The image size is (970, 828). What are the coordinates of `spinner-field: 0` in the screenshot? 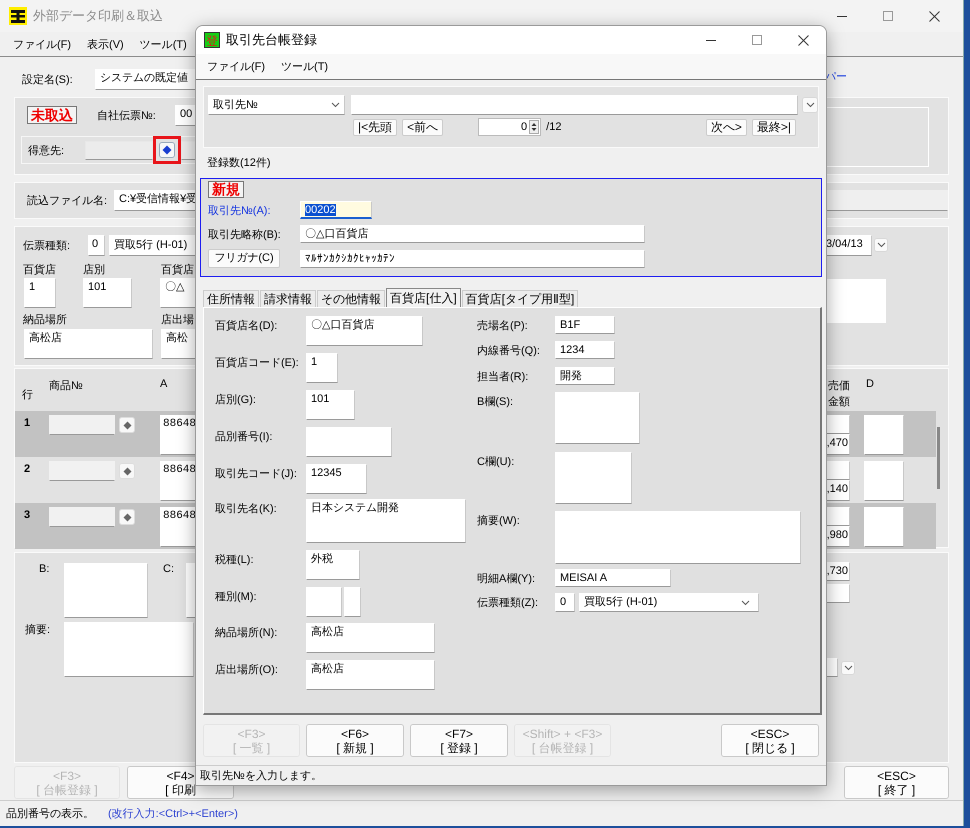 It's located at (510, 127).